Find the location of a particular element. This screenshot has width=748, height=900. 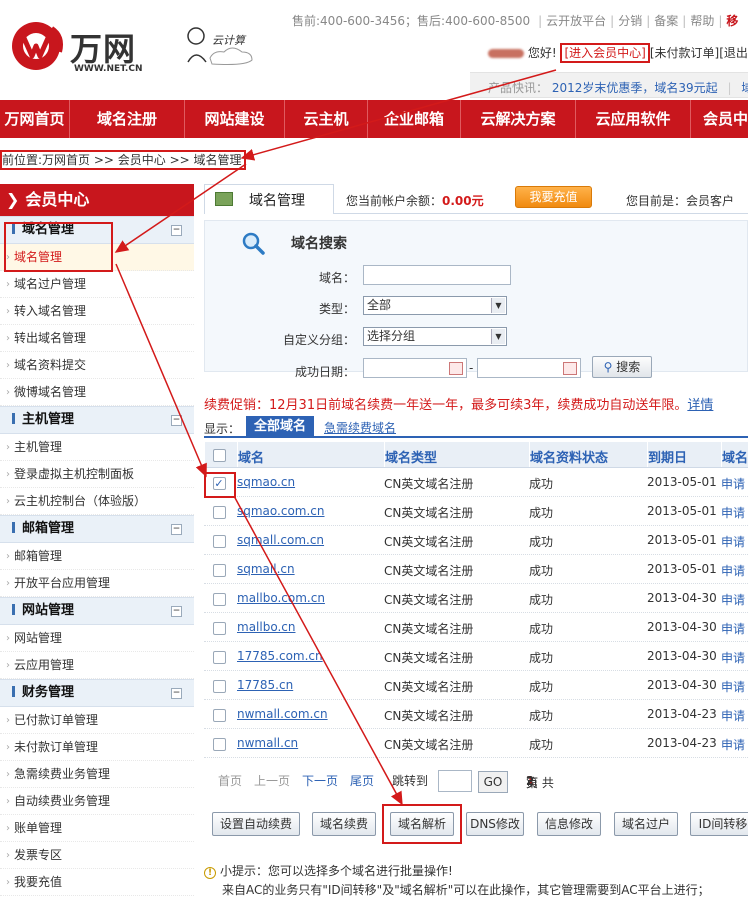

sidebar-item-domain-transfer-out: 转出域名管理 is located at coordinates (97, 338).